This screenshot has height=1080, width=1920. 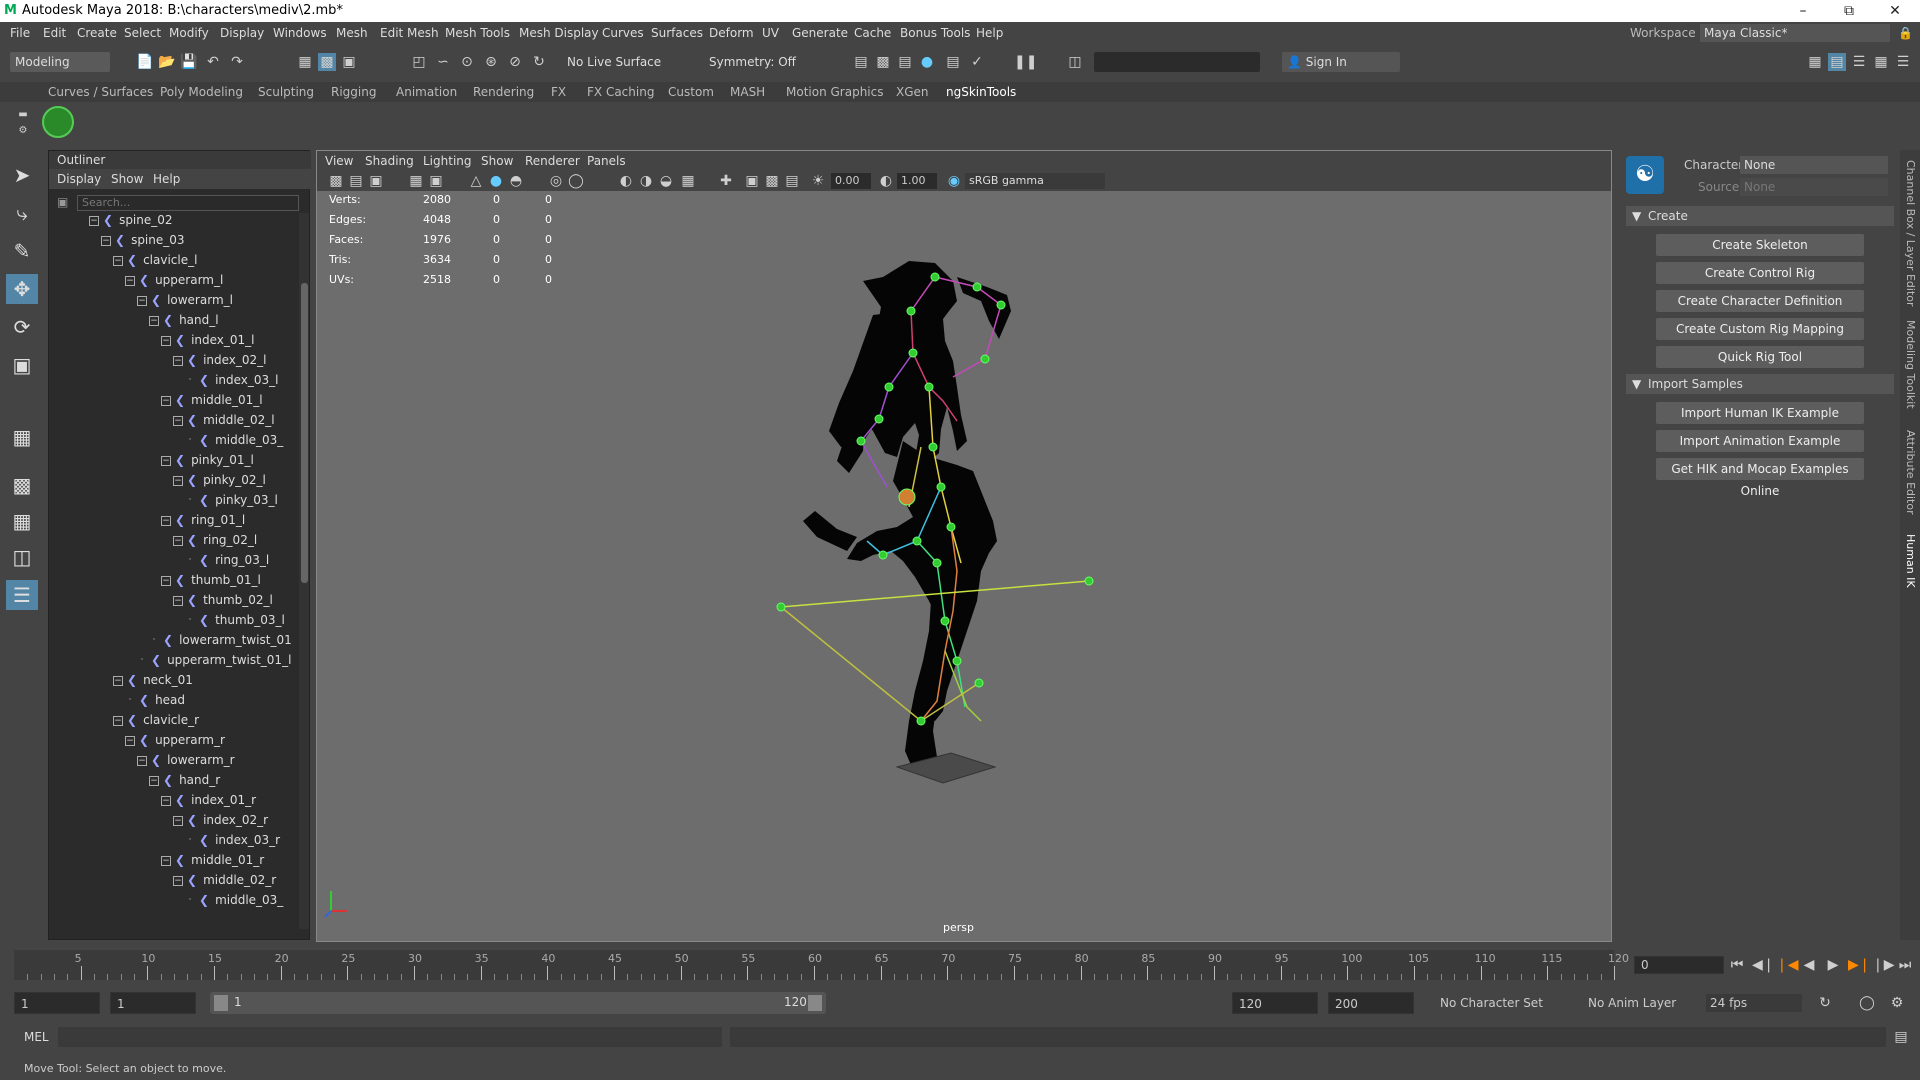 What do you see at coordinates (1910, 561) in the screenshot?
I see `side-tab-human-ik: Human IK` at bounding box center [1910, 561].